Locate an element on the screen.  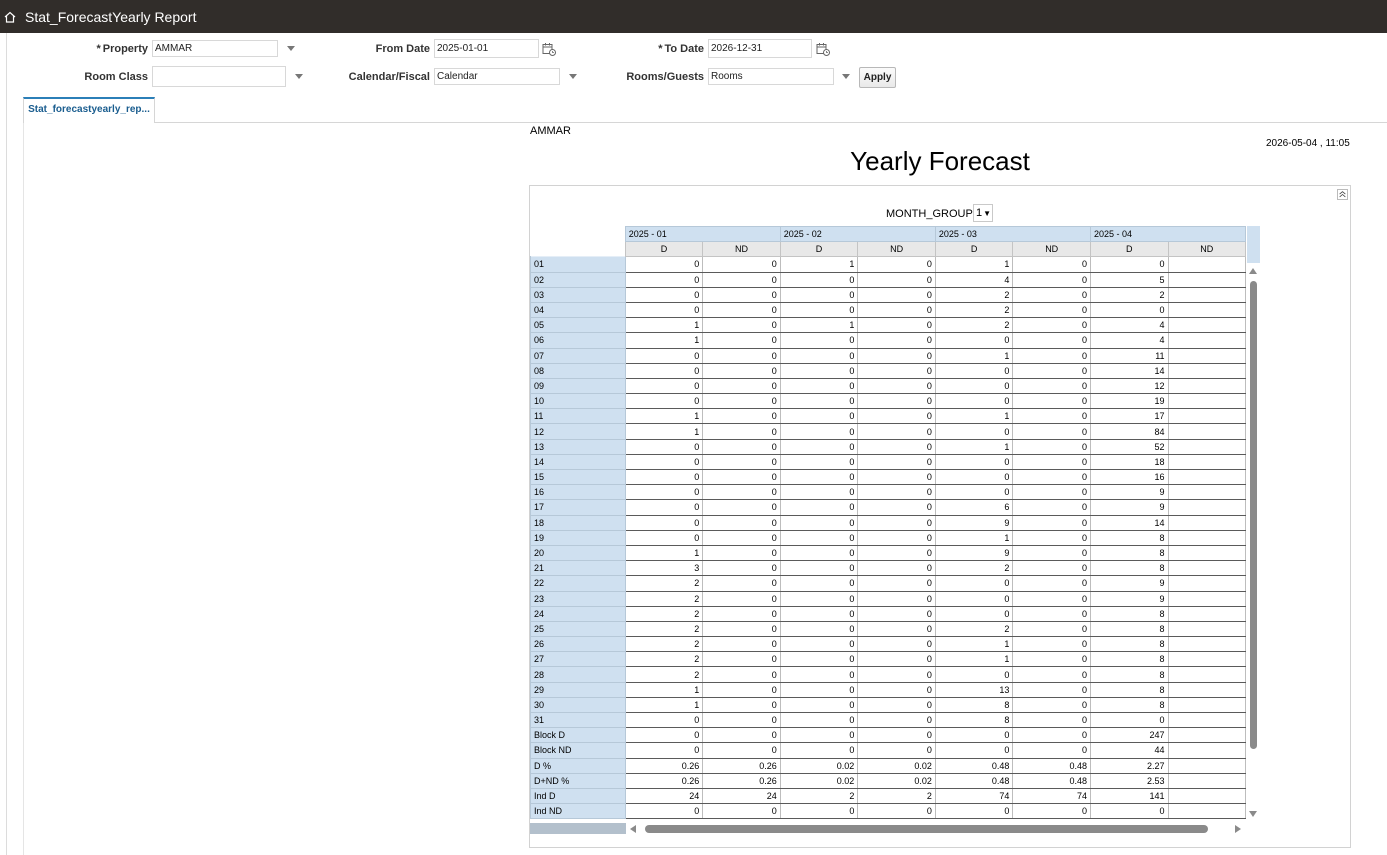
from-date-calendar-icon is located at coordinates (549, 49).